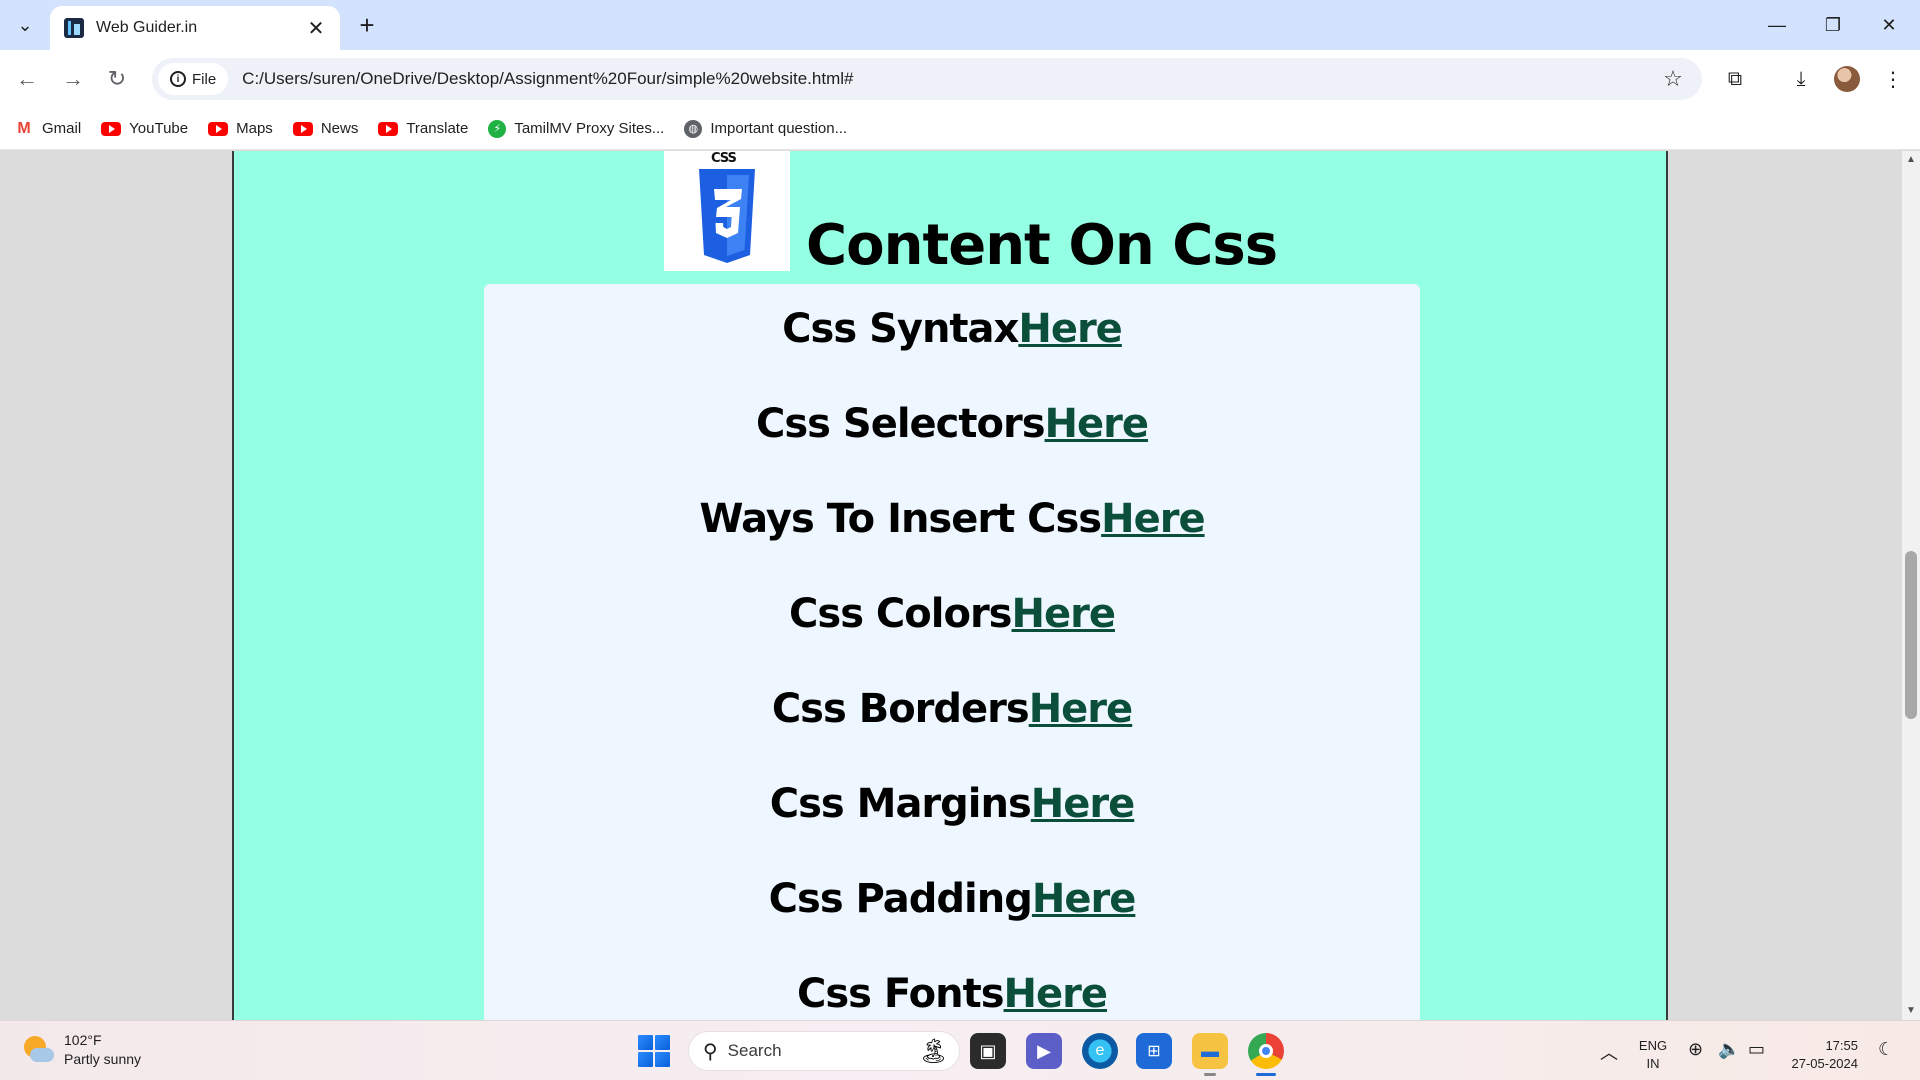 This screenshot has width=1920, height=1080. Describe the element at coordinates (654, 1051) in the screenshot. I see `windows-start-icon` at that location.